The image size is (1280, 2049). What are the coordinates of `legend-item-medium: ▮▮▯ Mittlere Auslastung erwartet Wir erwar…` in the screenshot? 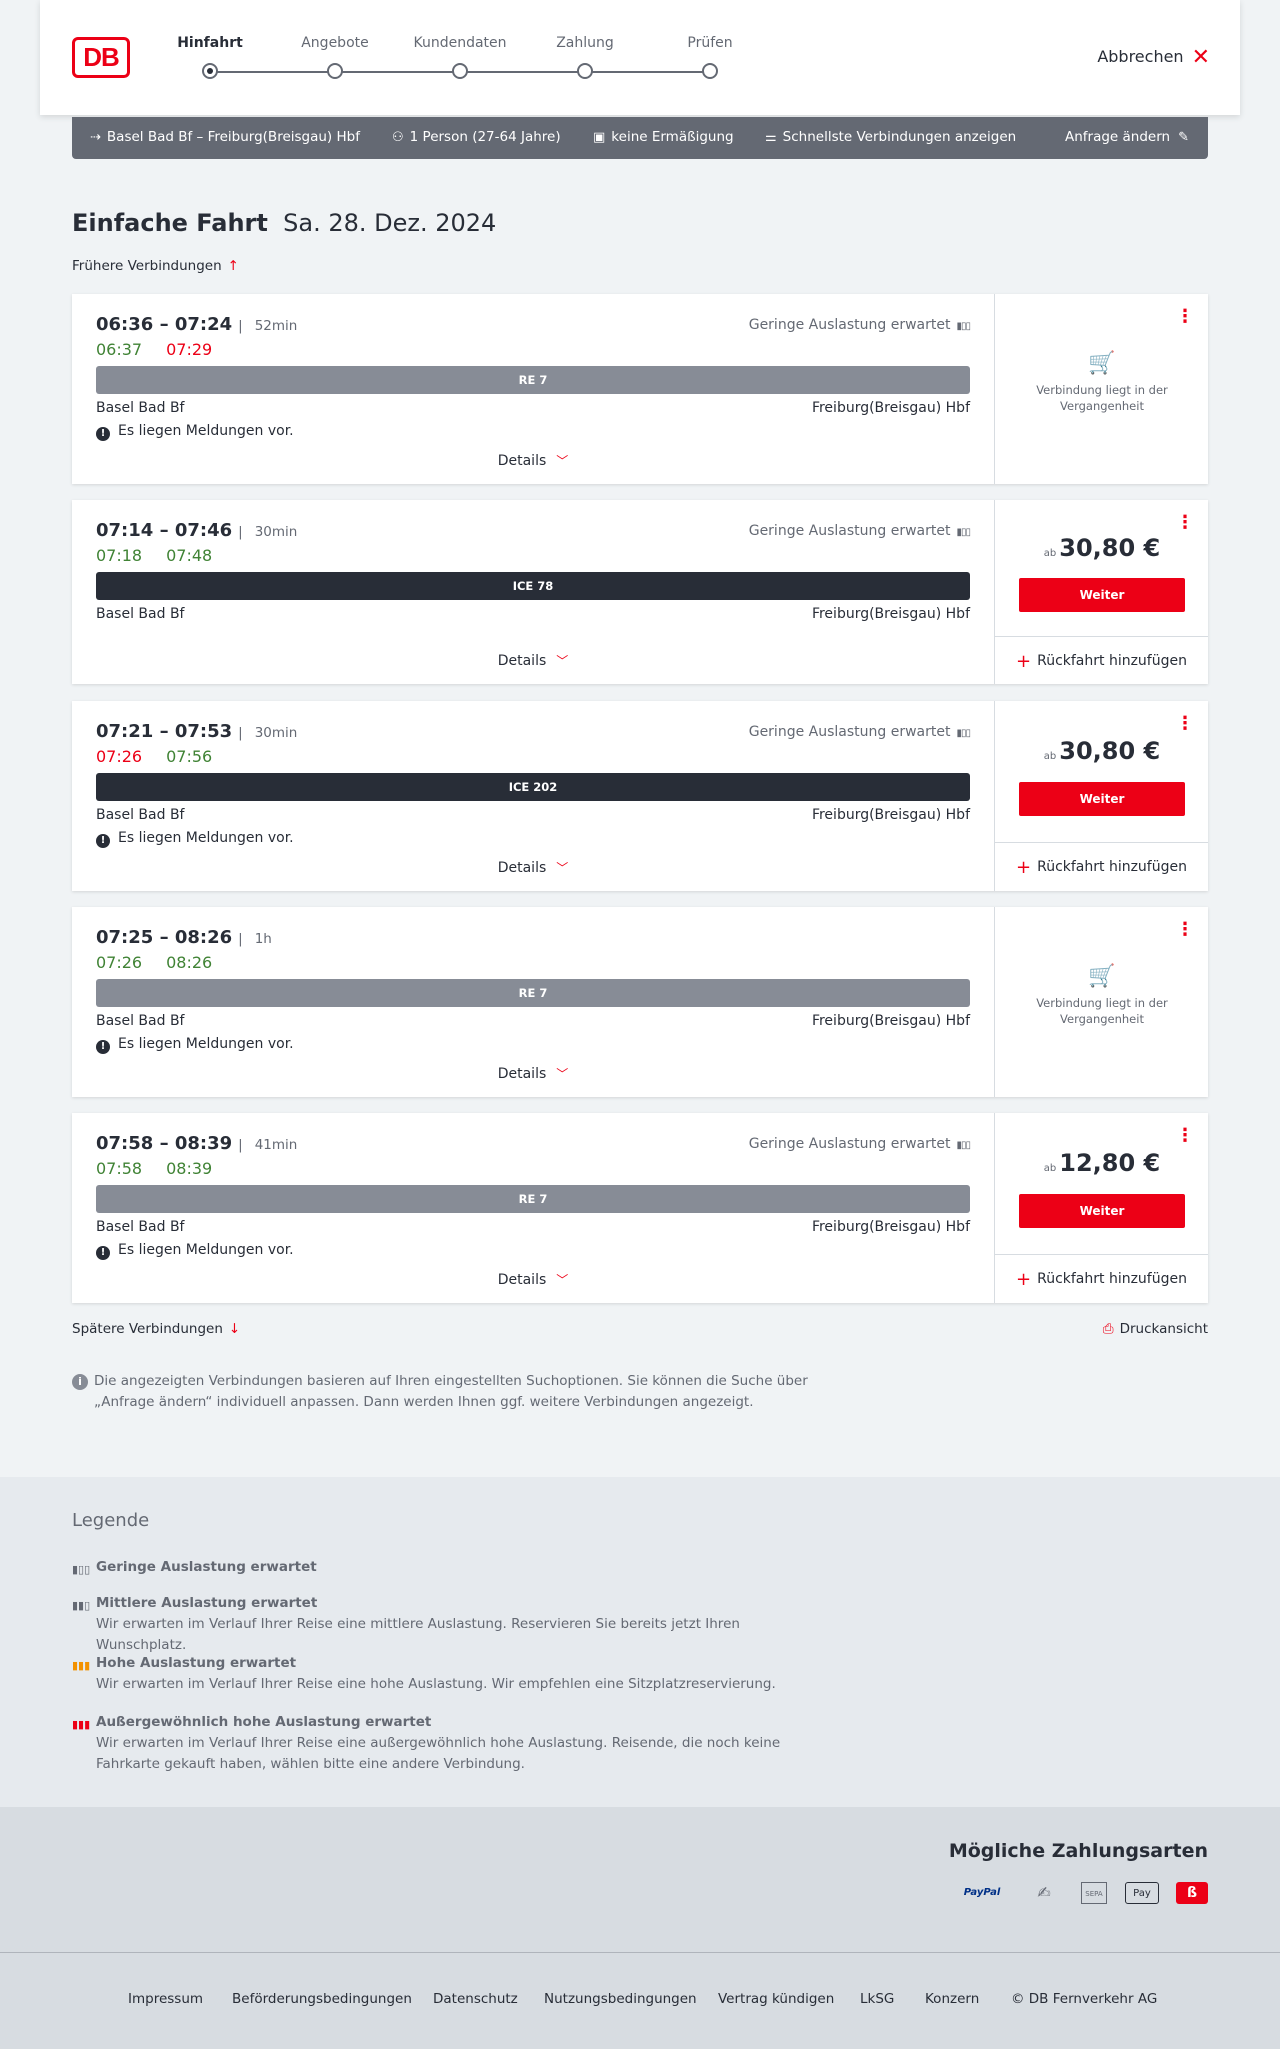 It's located at (406, 1624).